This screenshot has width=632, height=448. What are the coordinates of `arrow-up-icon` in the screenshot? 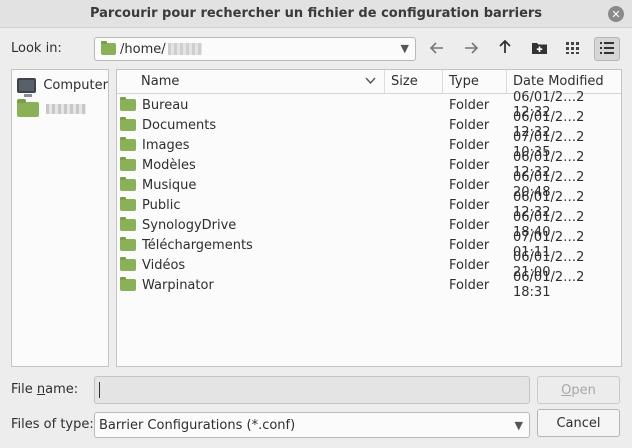 It's located at (505, 48).